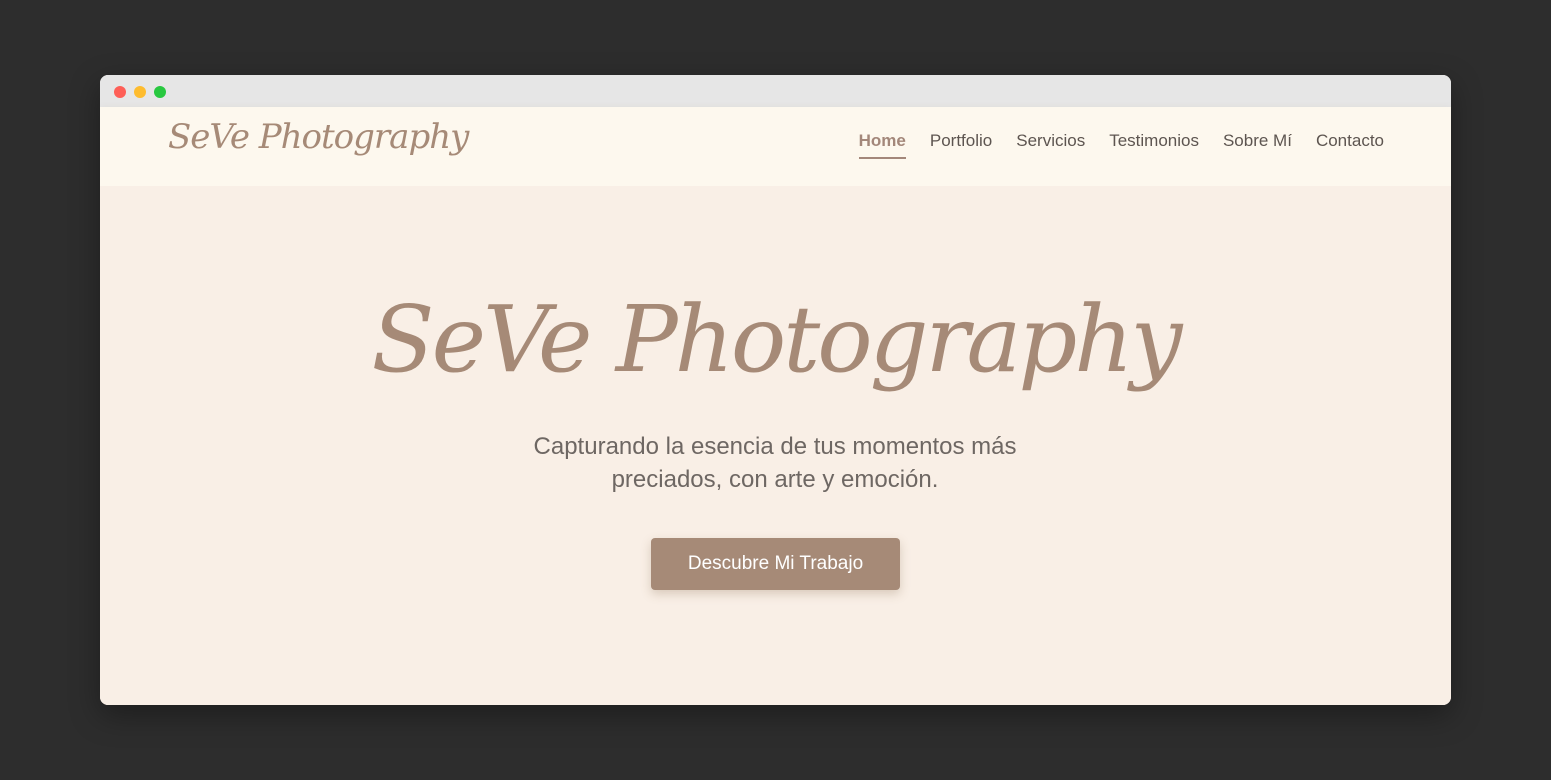 The width and height of the screenshot is (1551, 780). What do you see at coordinates (775, 91) in the screenshot?
I see `window-titlebar` at bounding box center [775, 91].